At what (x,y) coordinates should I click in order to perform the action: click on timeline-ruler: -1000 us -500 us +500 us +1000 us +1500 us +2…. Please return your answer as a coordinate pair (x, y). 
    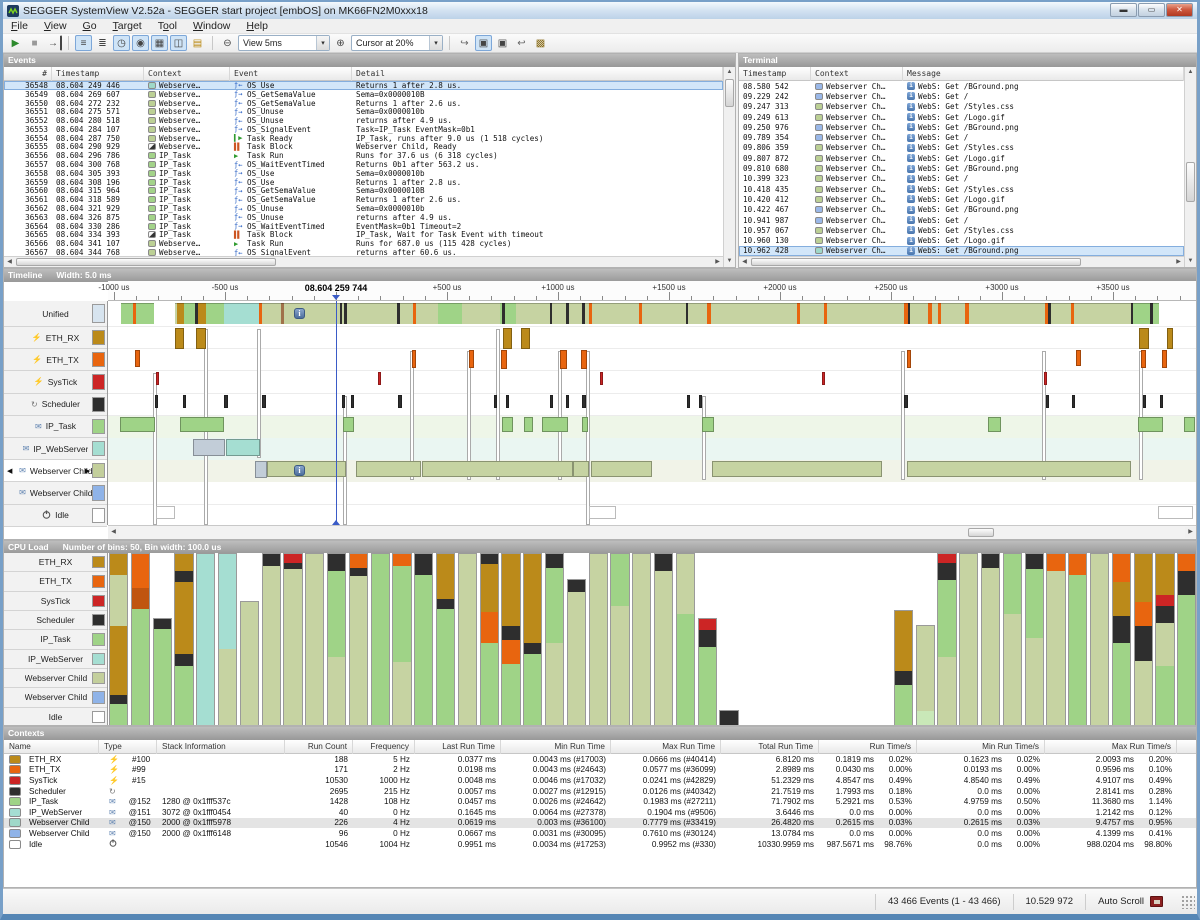
    Looking at the image, I should click on (647, 291).